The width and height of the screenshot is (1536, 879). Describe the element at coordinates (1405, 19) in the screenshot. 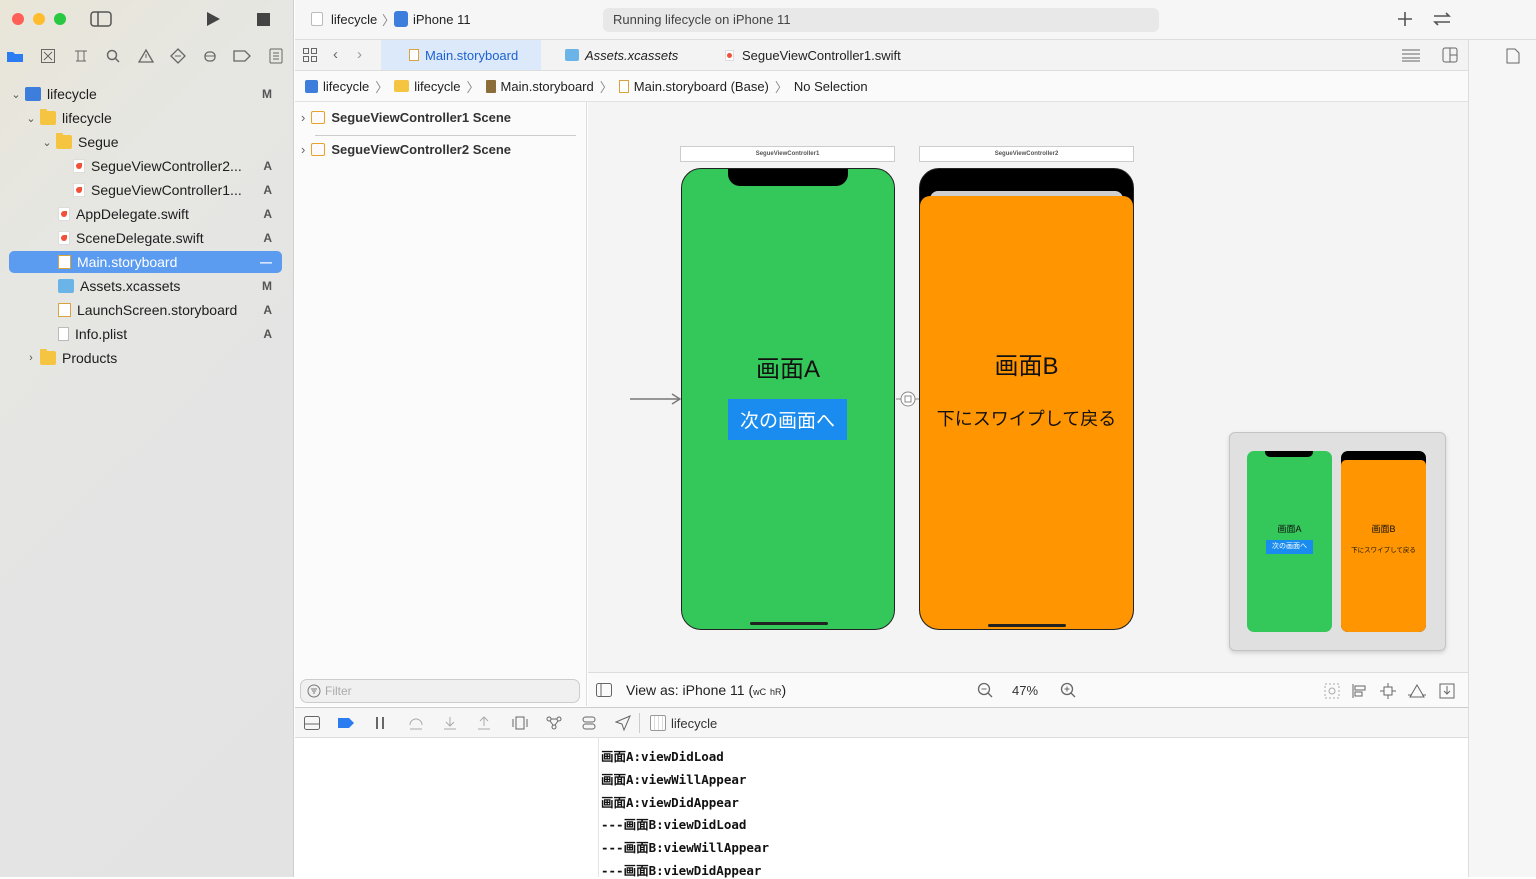

I see `add-library-icon` at that location.